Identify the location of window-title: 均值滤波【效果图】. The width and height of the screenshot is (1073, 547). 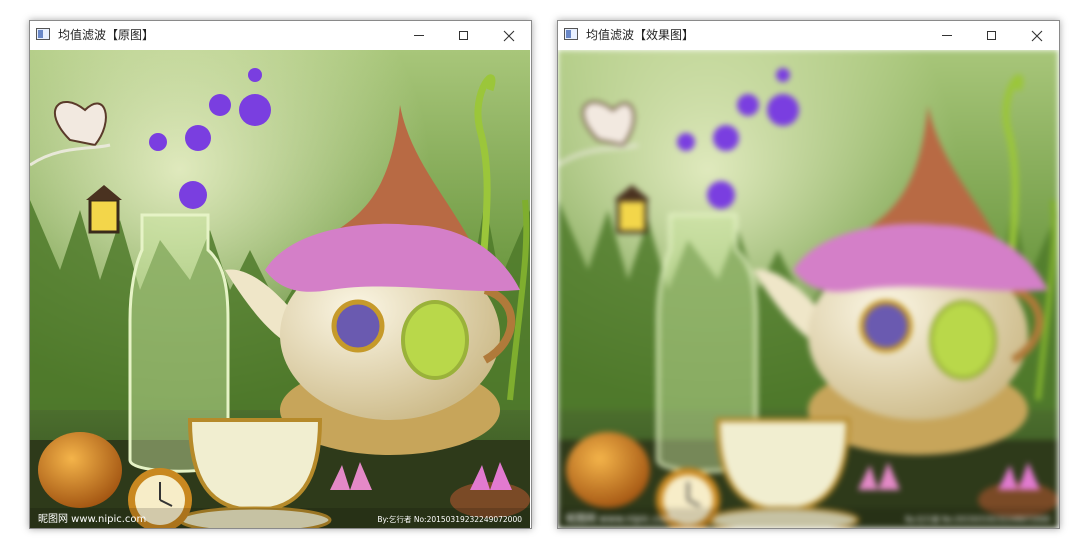
(640, 35).